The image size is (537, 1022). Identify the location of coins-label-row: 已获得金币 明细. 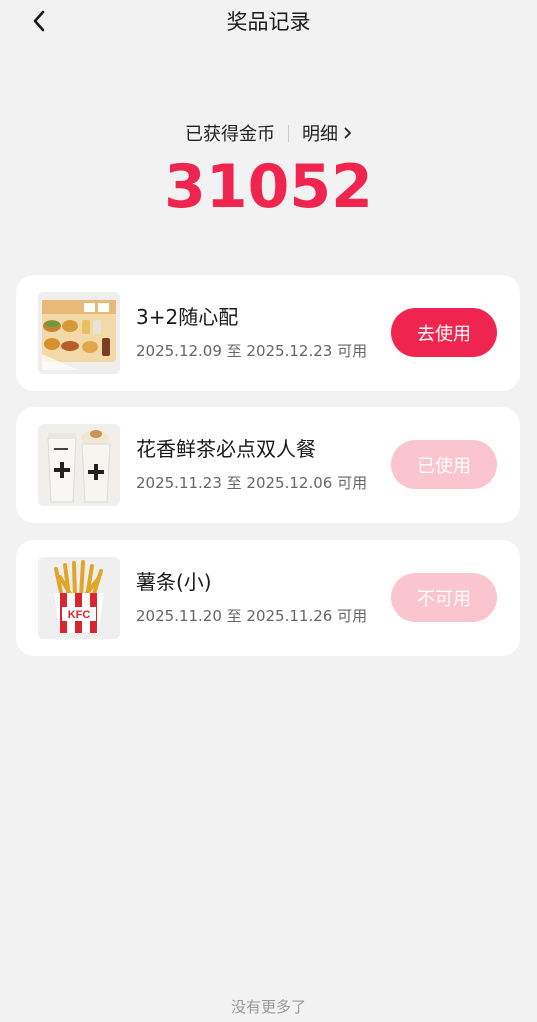
(268, 133).